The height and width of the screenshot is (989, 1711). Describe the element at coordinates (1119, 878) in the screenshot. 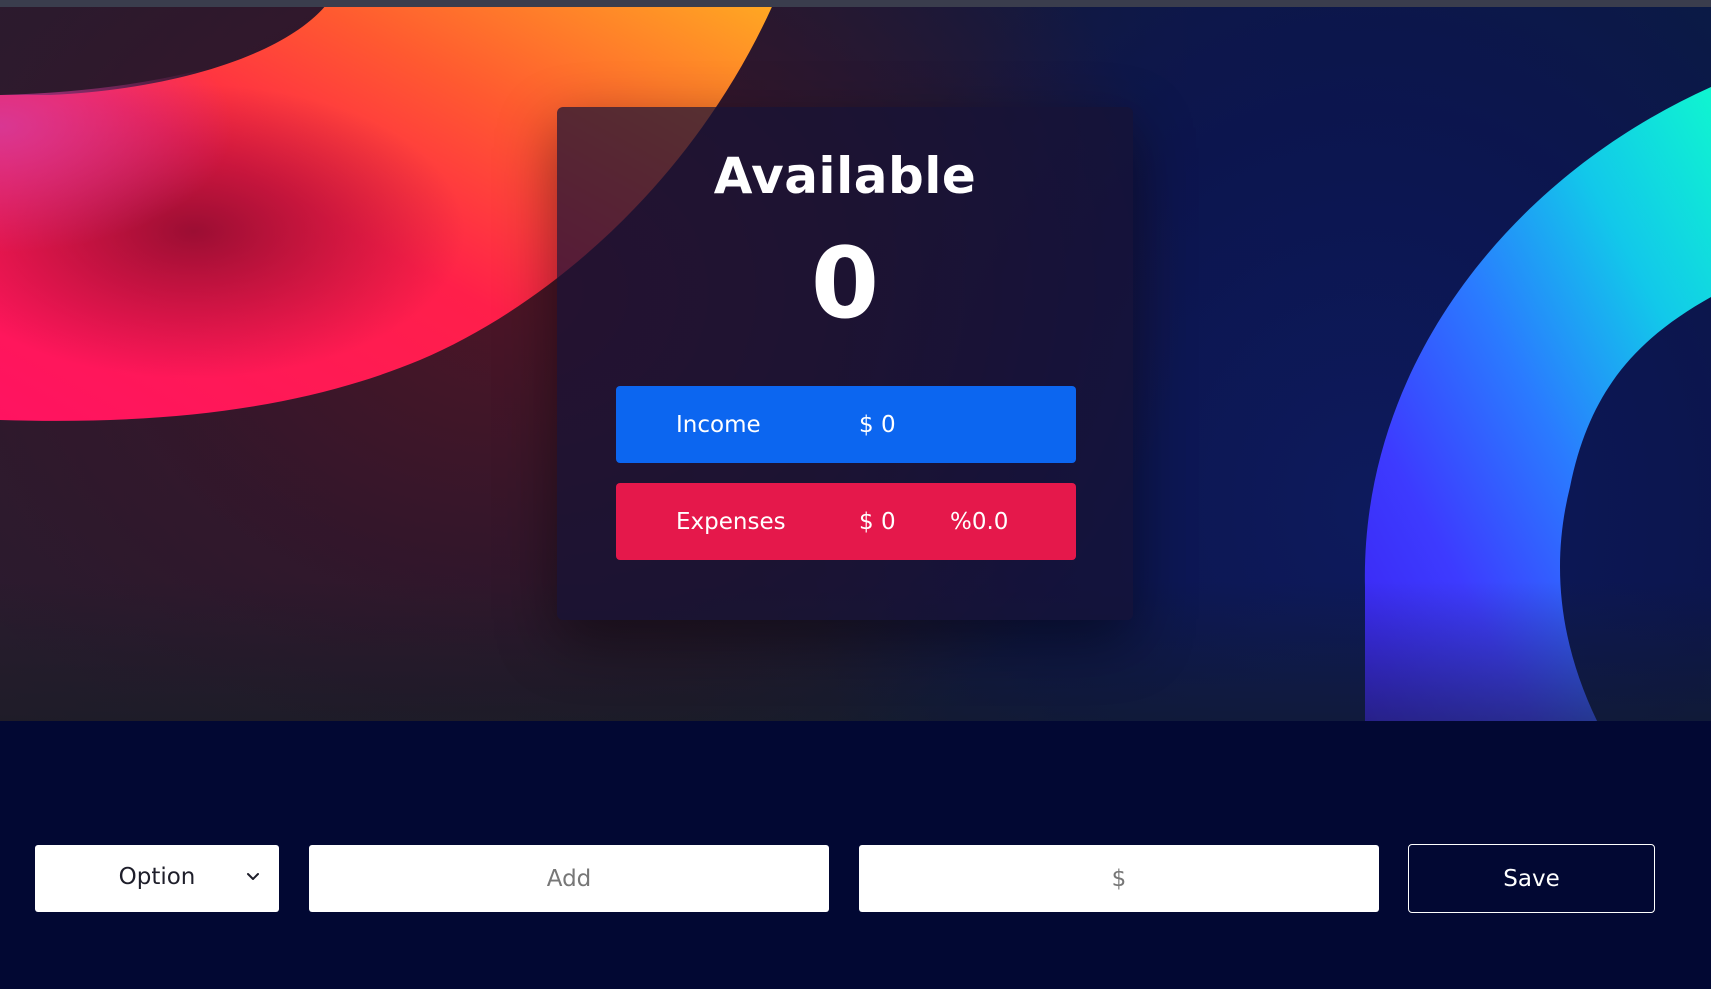

I see `value-input` at that location.